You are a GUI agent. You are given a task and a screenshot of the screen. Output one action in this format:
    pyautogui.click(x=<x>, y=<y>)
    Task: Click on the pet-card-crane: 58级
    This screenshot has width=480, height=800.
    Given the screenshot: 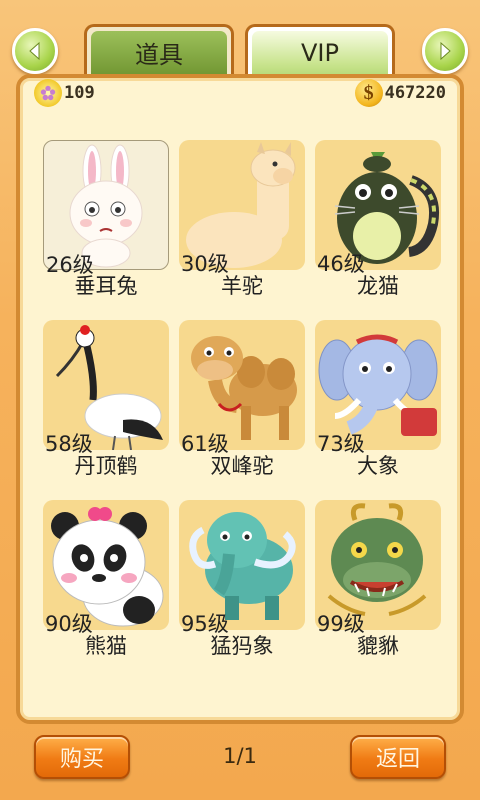 What is the action you would take?
    pyautogui.click(x=106, y=388)
    